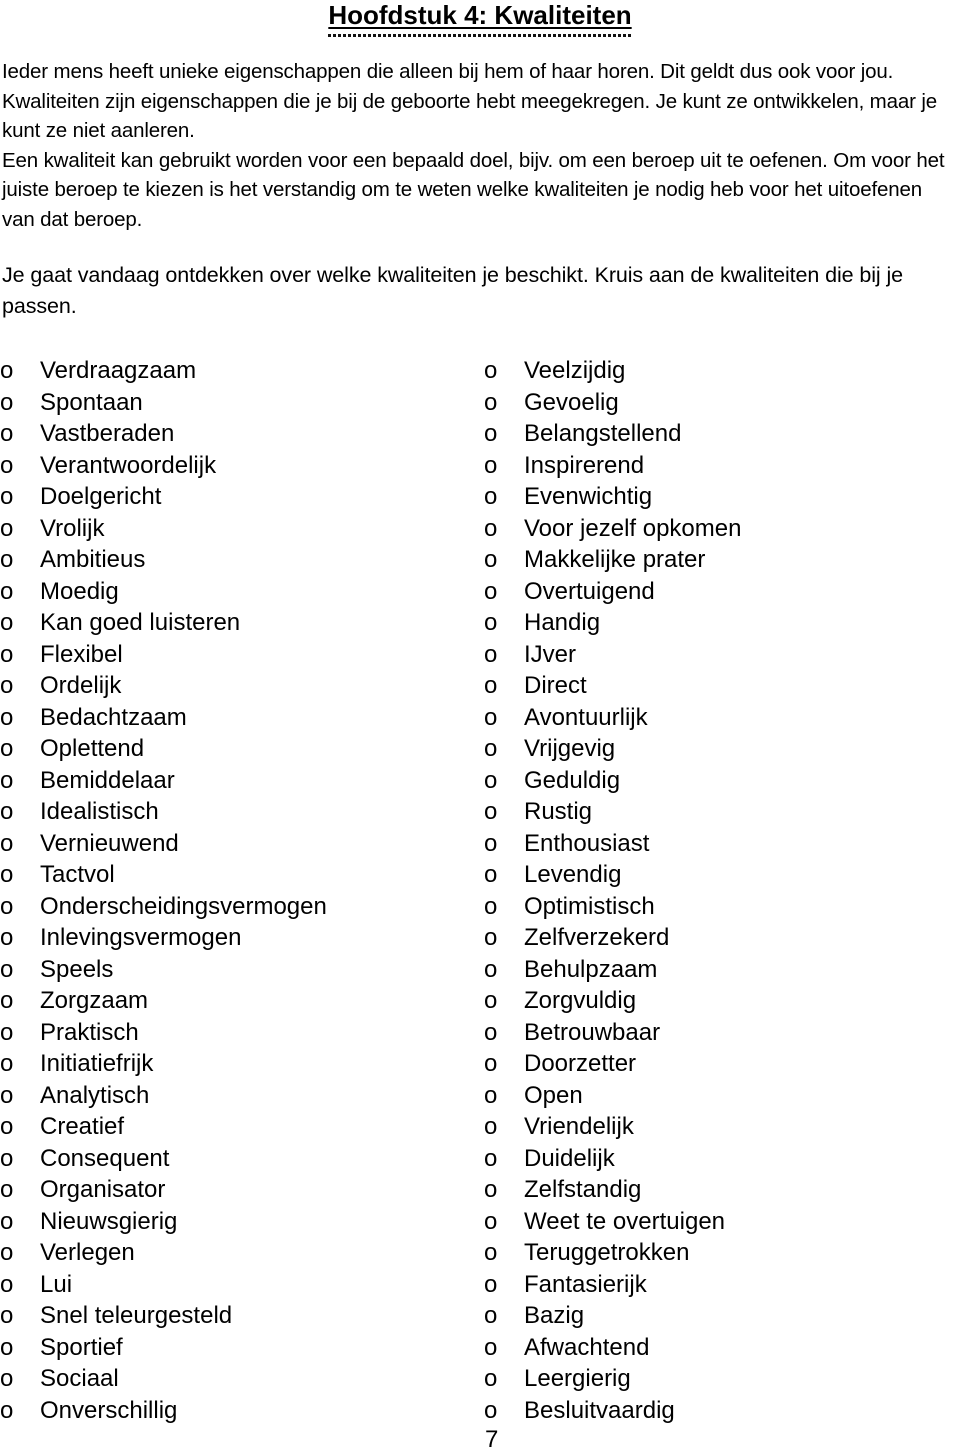 The image size is (960, 1455). I want to click on checklist-item: o Avontuurlijk, so click(612, 718).